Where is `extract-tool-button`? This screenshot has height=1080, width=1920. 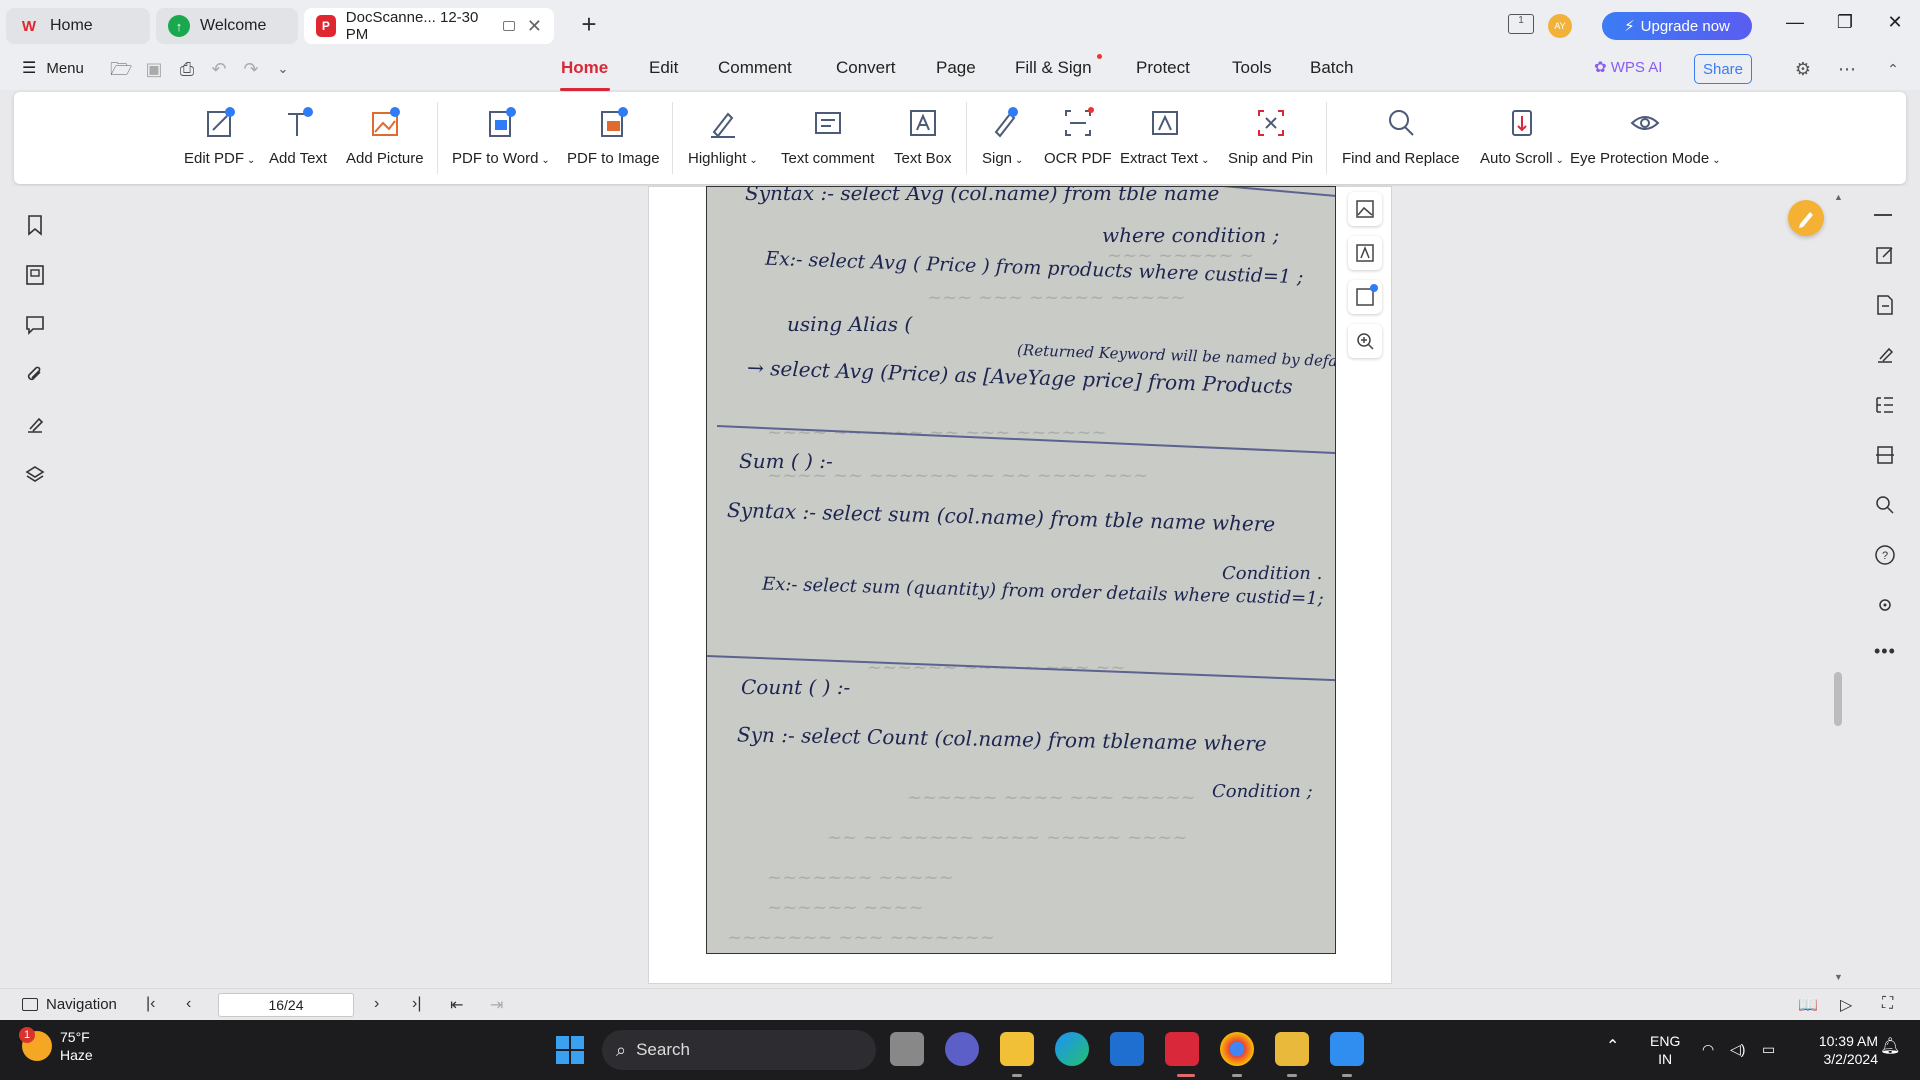
extract-tool-button is located at coordinates (1365, 253).